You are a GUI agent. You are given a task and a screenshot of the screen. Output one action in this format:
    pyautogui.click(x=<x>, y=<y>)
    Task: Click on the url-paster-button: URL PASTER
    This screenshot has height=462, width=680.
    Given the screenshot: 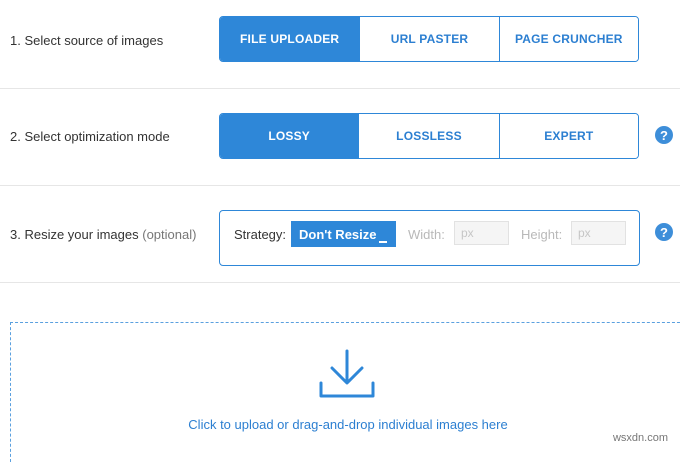 What is the action you would take?
    pyautogui.click(x=429, y=39)
    